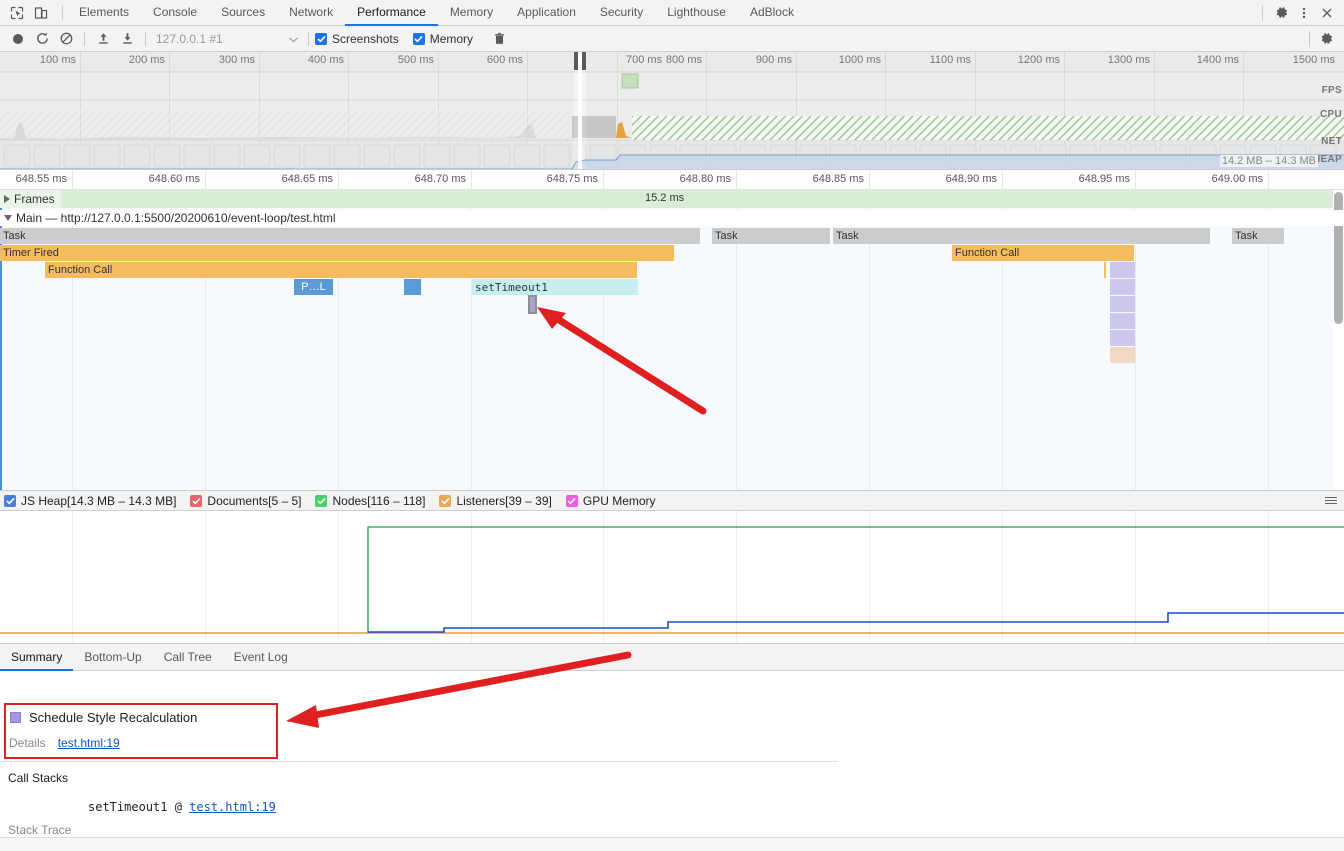 The image size is (1344, 851). What do you see at coordinates (672, 657) in the screenshot?
I see `details-tabbar: Summary Bottom-Up Call Tree Event Log` at bounding box center [672, 657].